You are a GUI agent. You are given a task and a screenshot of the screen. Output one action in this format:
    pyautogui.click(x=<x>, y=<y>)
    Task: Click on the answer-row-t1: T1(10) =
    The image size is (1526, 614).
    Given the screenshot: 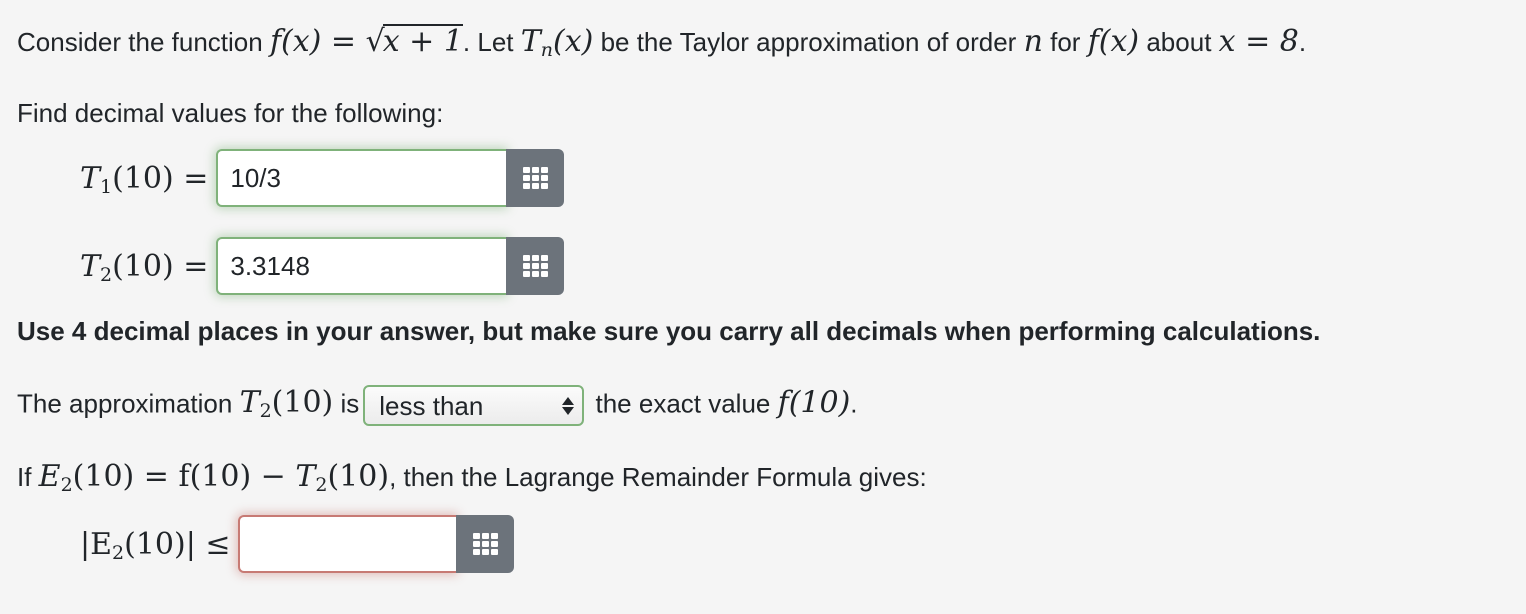 What is the action you would take?
    pyautogui.click(x=322, y=178)
    